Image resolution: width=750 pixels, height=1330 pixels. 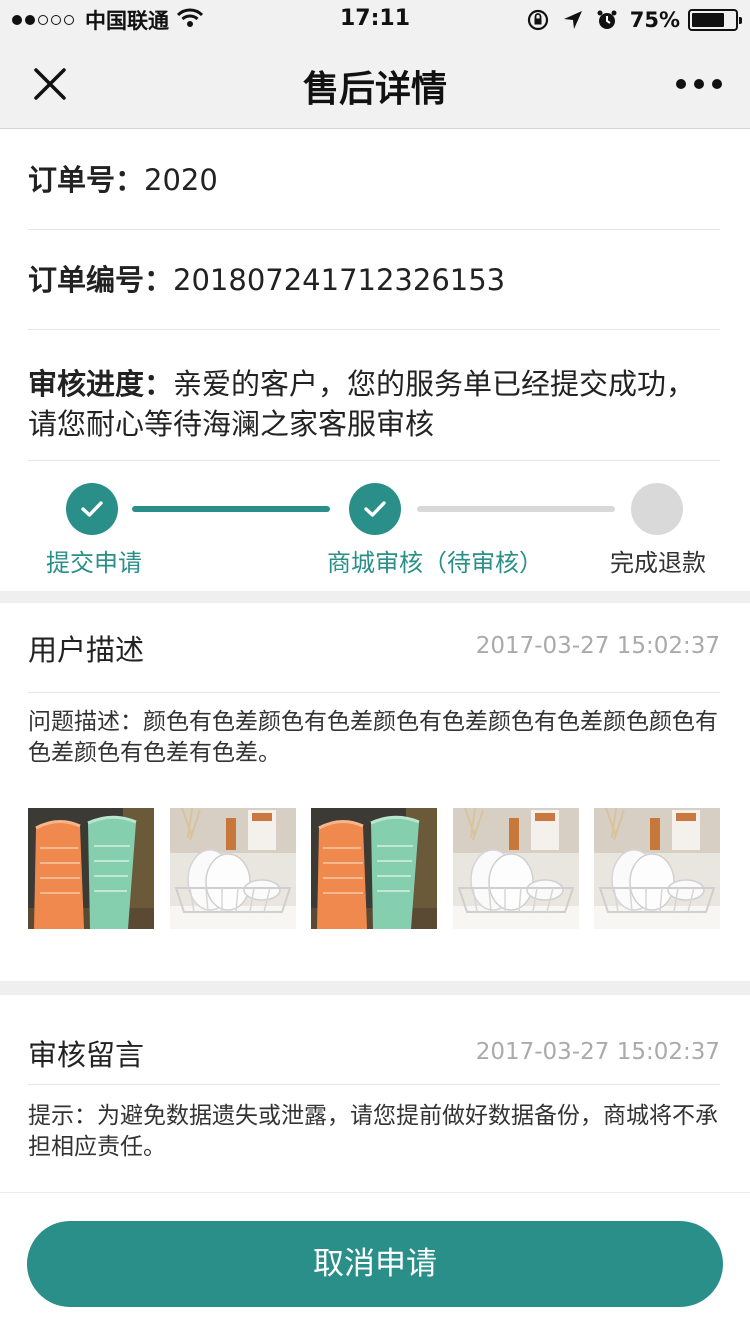 I want to click on nav-bar: 售后详情, so click(x=375, y=84).